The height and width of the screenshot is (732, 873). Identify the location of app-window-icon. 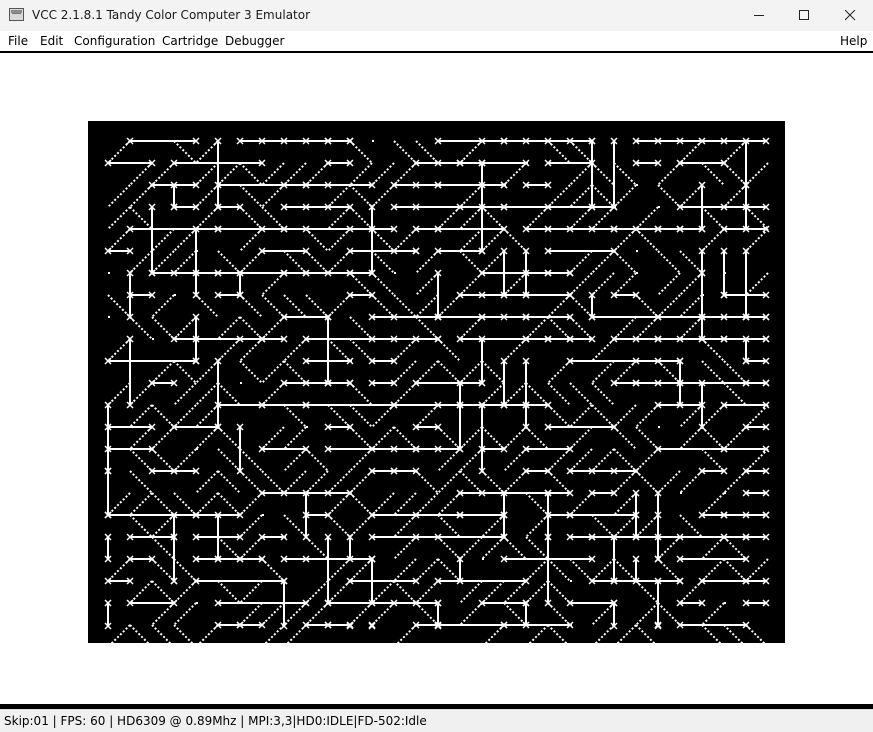
(16, 14).